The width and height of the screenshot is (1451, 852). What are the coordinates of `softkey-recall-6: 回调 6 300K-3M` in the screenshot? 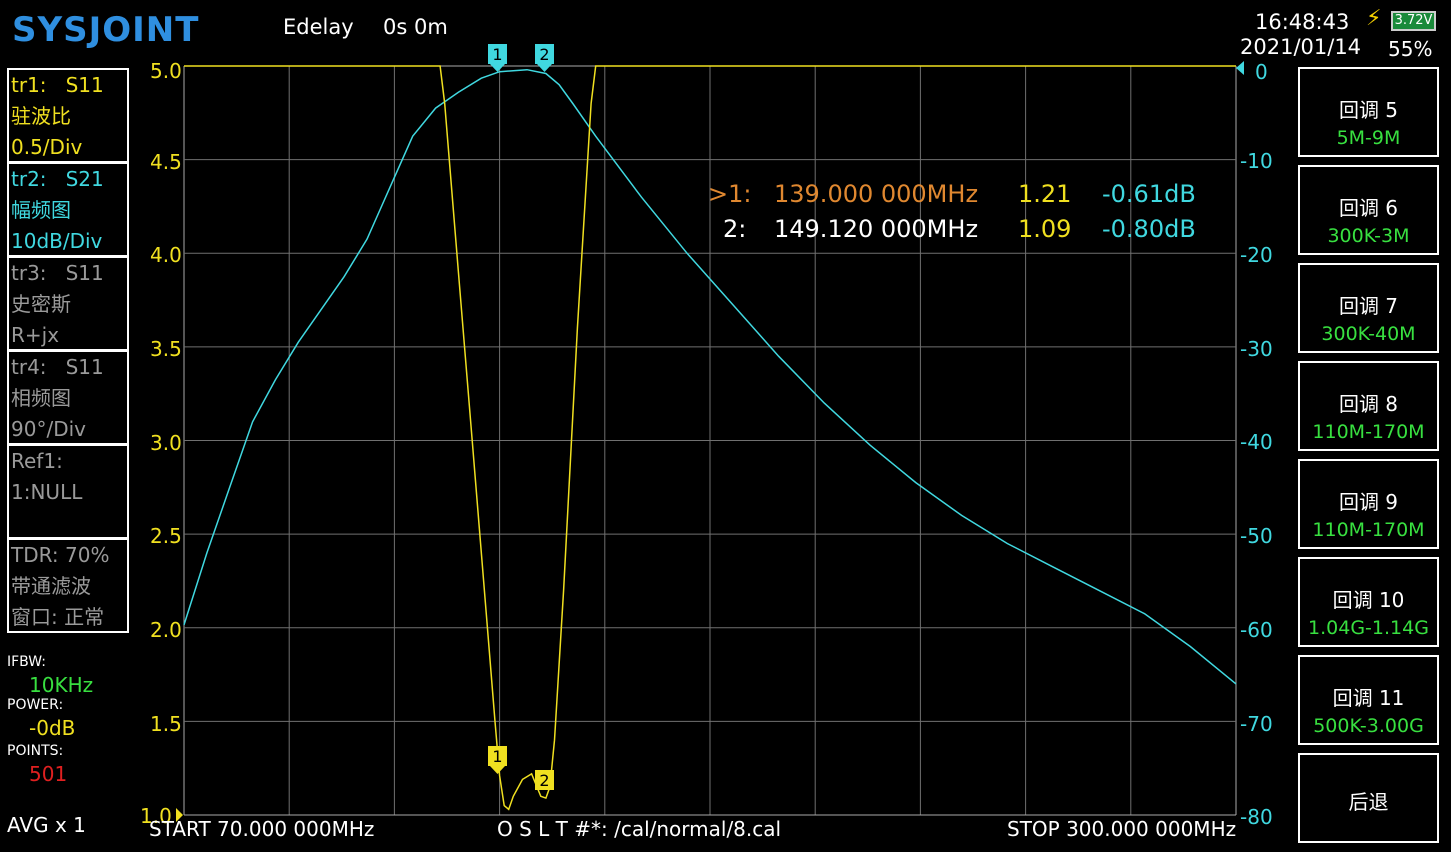 It's located at (1368, 210).